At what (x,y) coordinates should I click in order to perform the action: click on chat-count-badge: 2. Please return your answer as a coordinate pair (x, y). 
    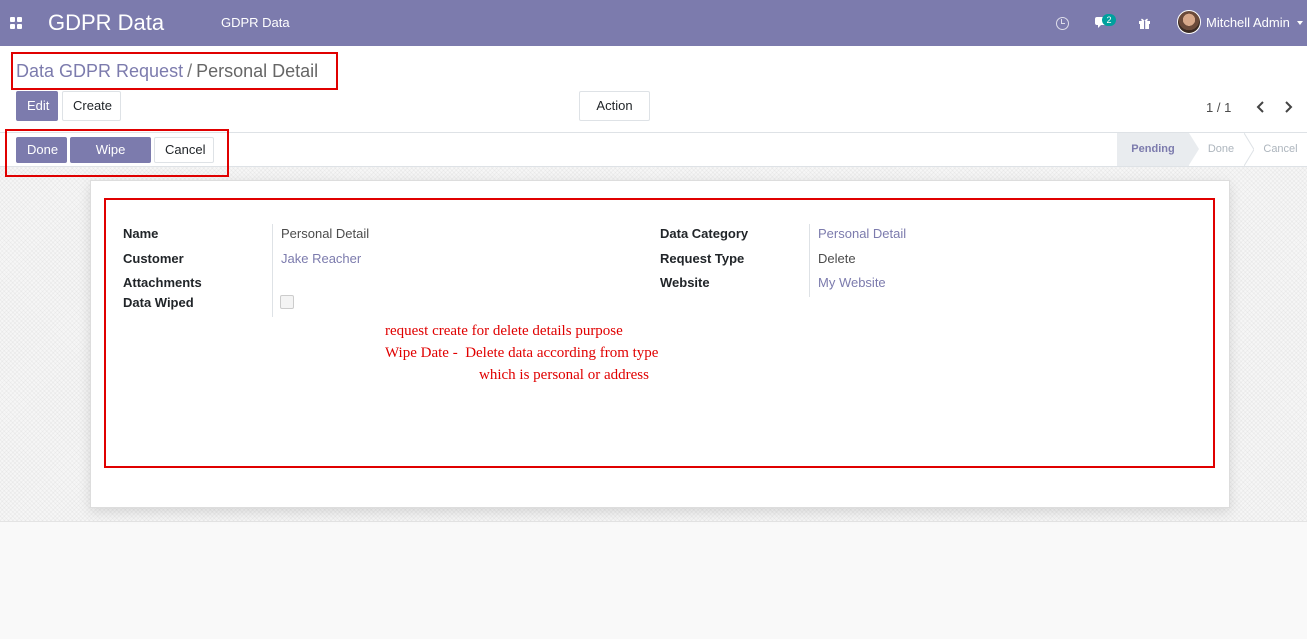
    Looking at the image, I should click on (1109, 20).